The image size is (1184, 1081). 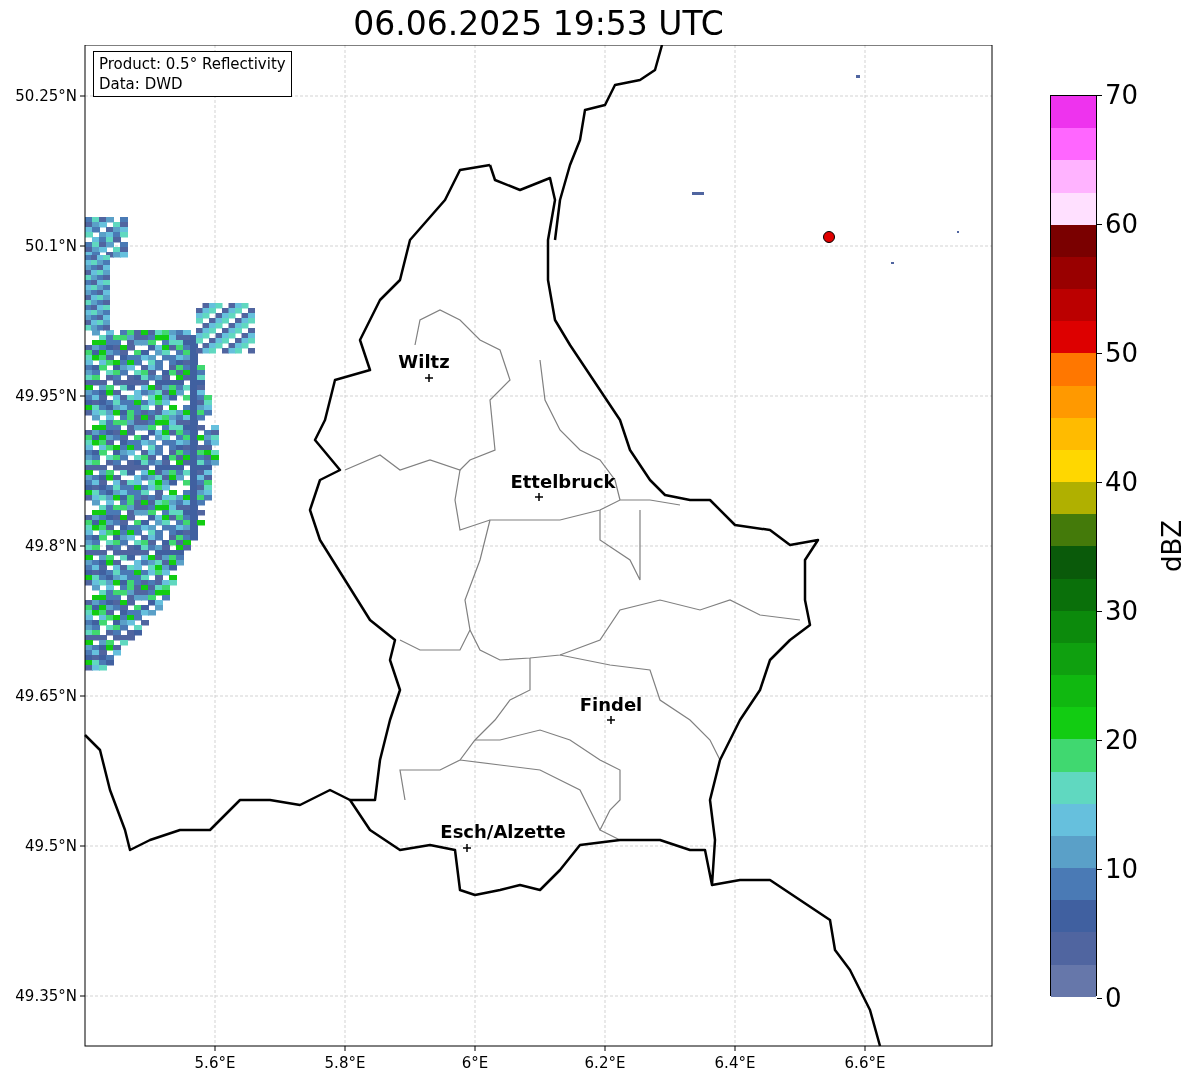 What do you see at coordinates (1122, 224) in the screenshot?
I see `colorbar-tick-label: 60` at bounding box center [1122, 224].